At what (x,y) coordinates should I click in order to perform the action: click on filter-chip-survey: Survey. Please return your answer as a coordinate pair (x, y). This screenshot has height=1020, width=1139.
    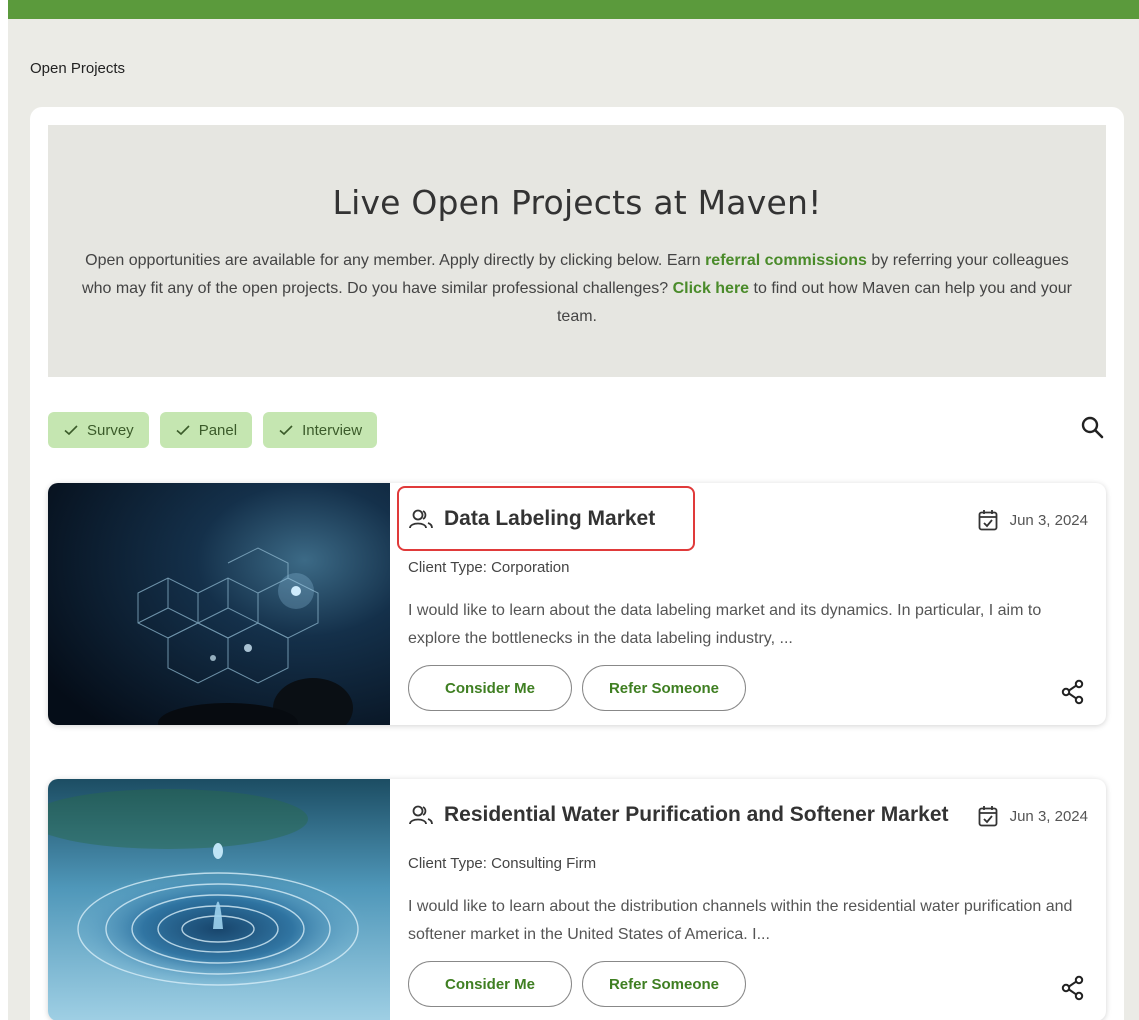
    Looking at the image, I should click on (98, 430).